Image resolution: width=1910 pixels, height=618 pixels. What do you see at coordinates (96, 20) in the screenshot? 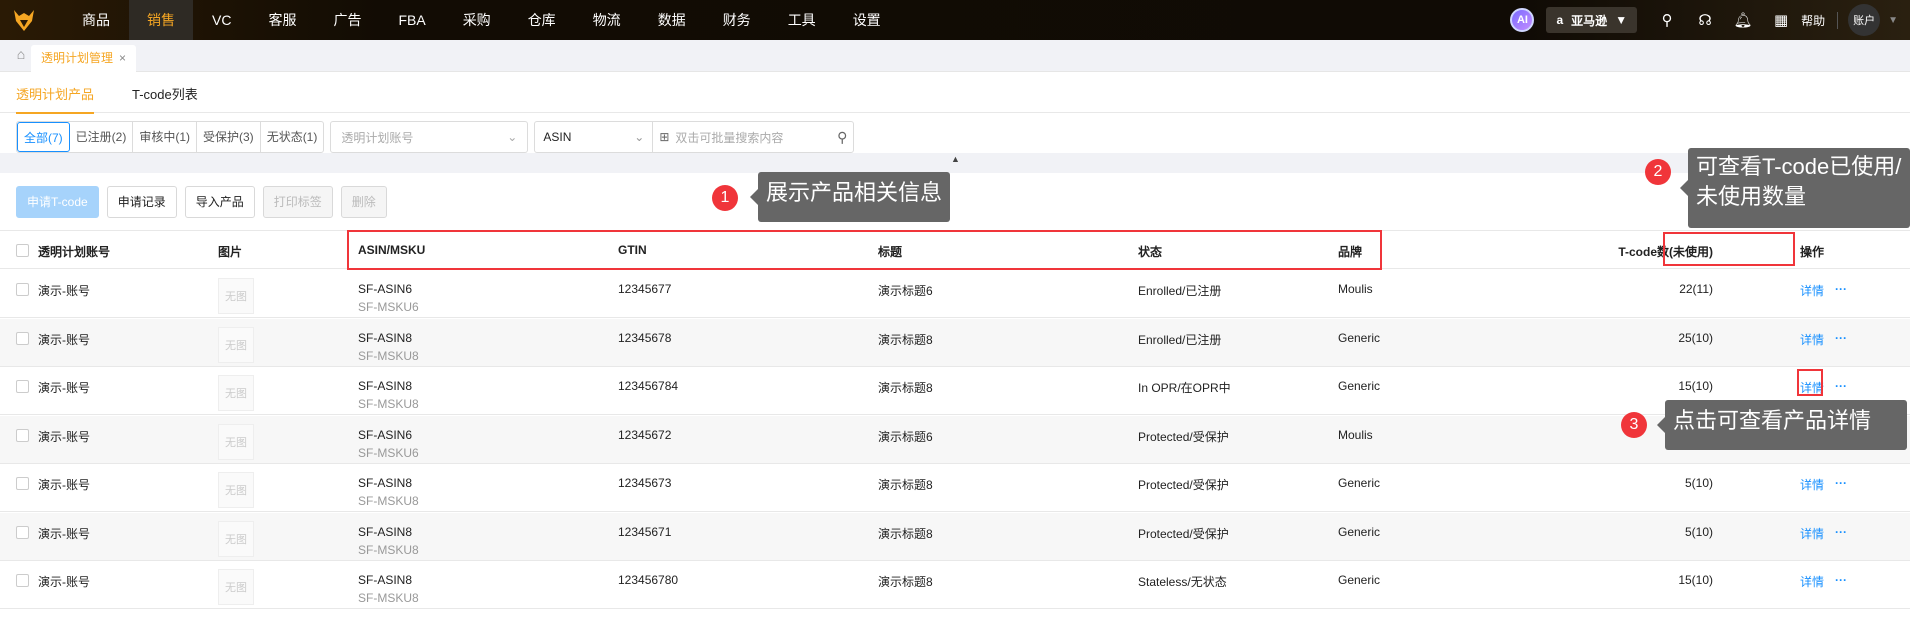
I see `nav-item: 商品` at bounding box center [96, 20].